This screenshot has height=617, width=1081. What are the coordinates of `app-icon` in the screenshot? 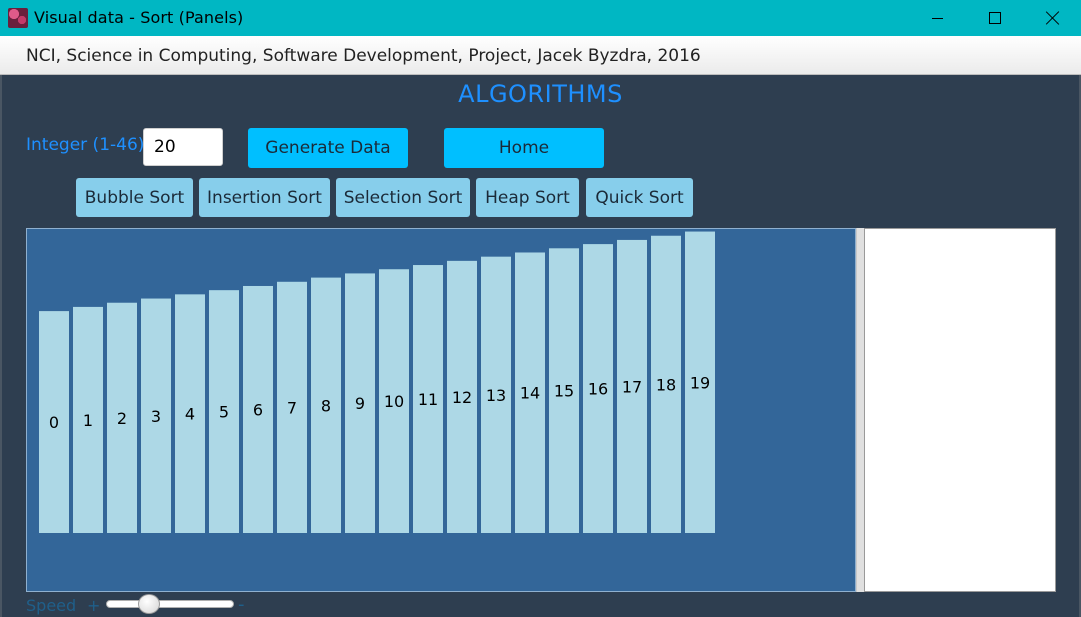 It's located at (18, 18).